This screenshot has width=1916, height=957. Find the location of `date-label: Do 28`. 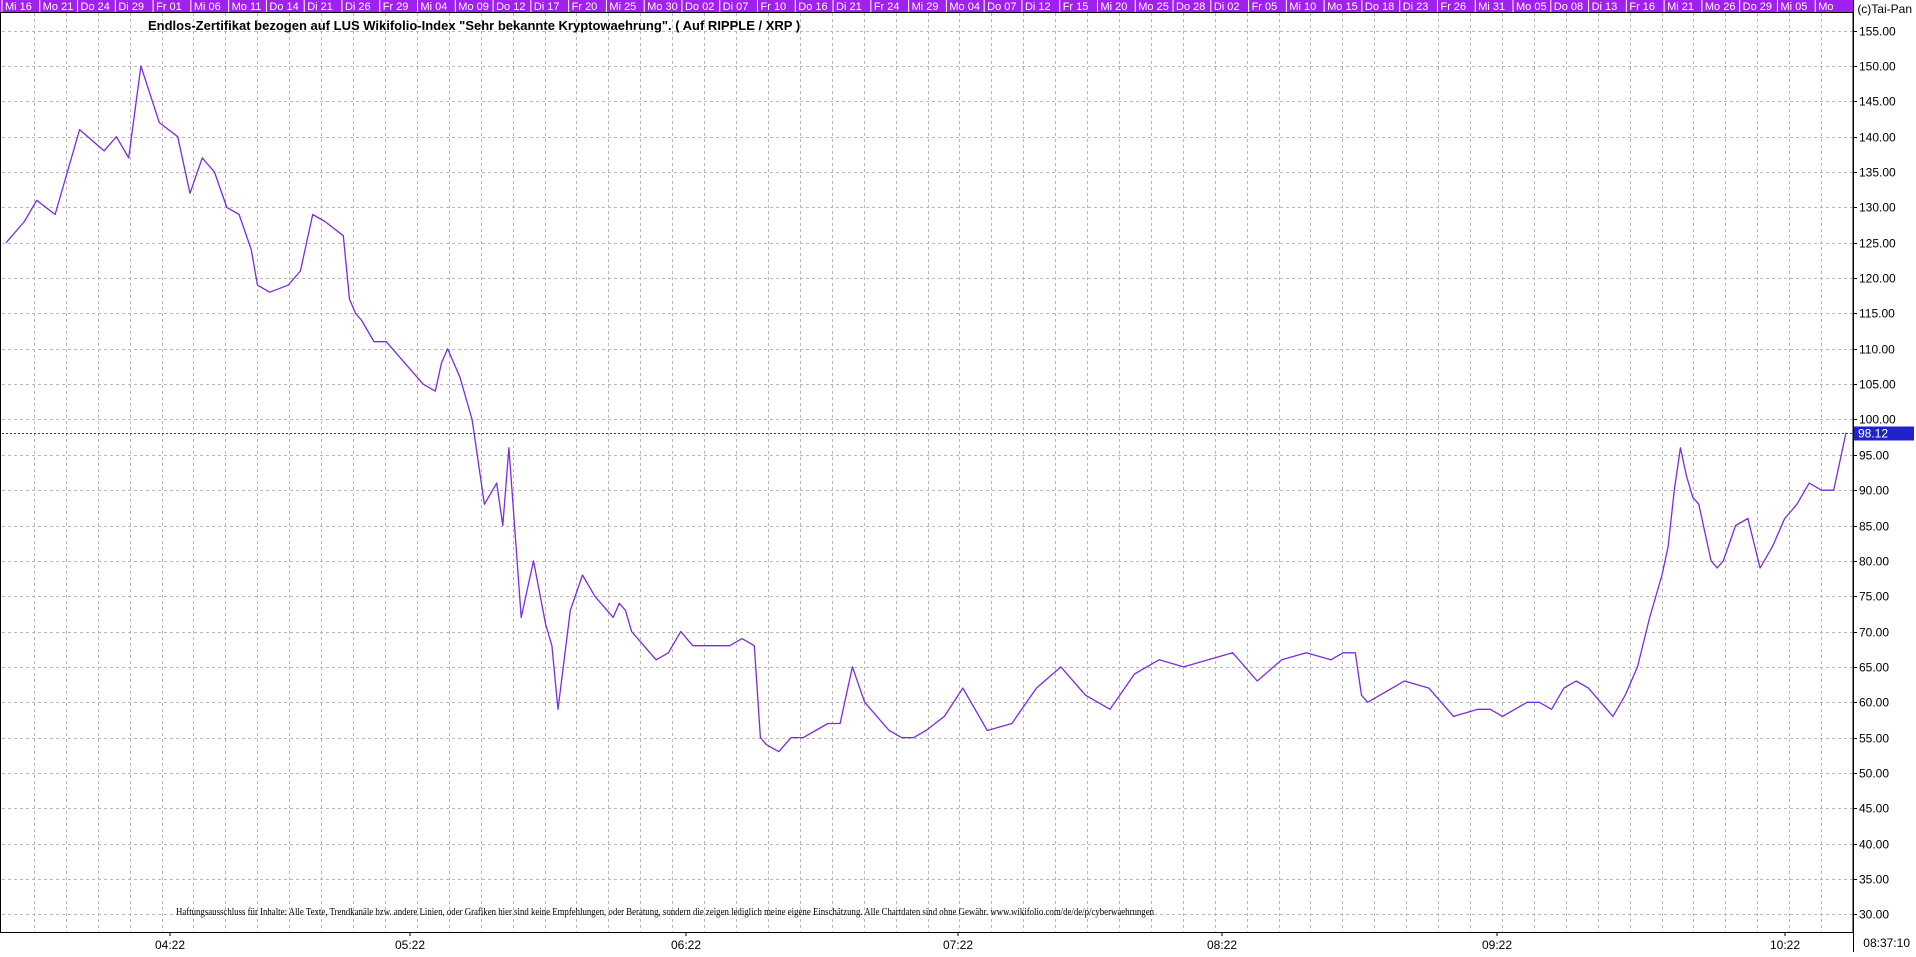

date-label: Do 28 is located at coordinates (1190, 7).